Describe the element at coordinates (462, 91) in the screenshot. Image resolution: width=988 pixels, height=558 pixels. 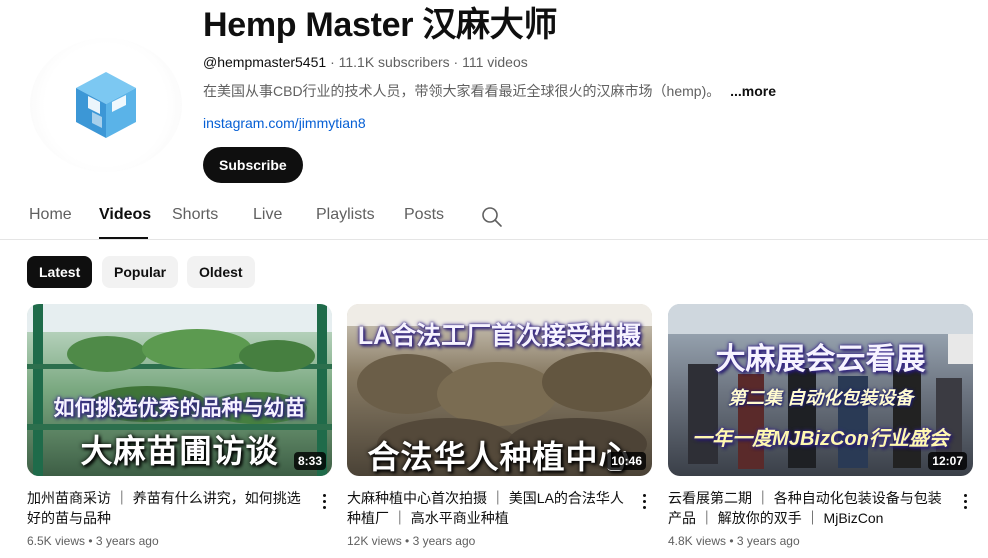
I see `description-text: 在美国从事CBD行业的技术人员，带领大家看看最近全球很火的汉麻市场（hemp)。` at that location.